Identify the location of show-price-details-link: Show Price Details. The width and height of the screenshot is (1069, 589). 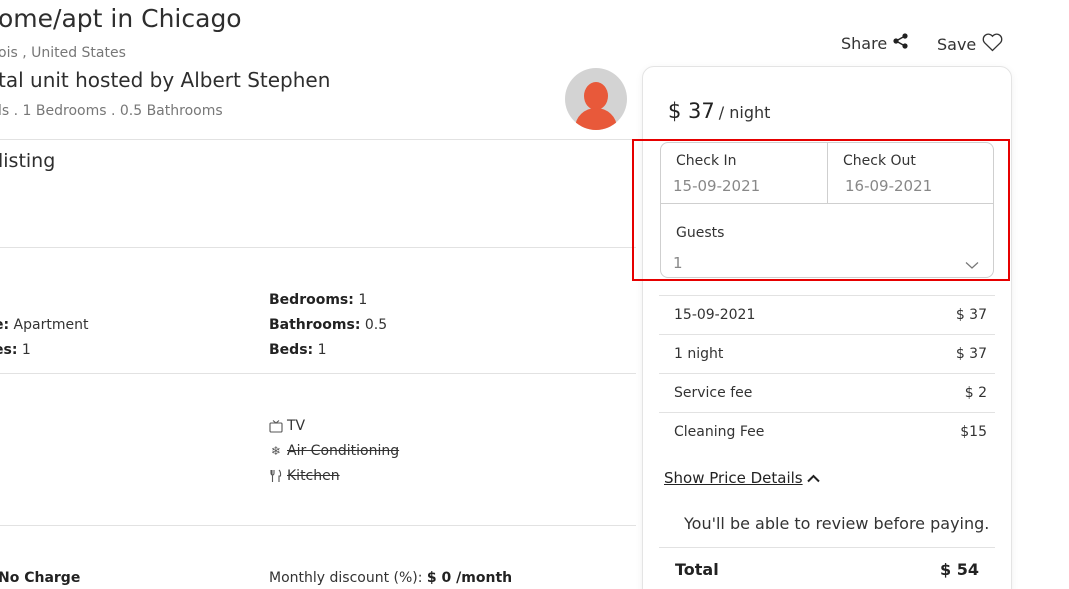
(742, 478).